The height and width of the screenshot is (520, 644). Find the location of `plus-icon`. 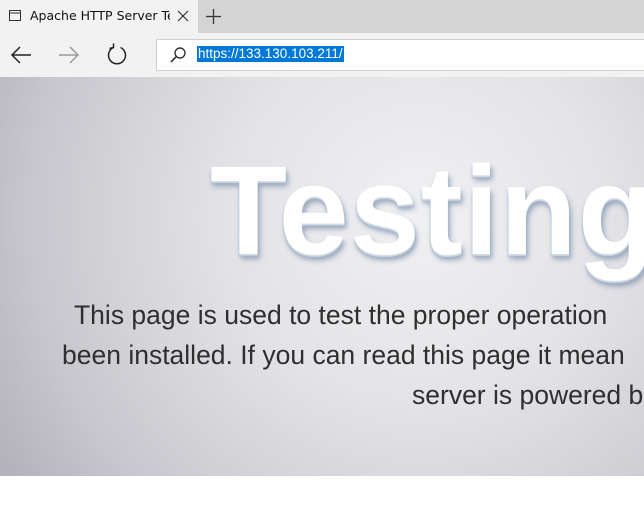

plus-icon is located at coordinates (213, 16).